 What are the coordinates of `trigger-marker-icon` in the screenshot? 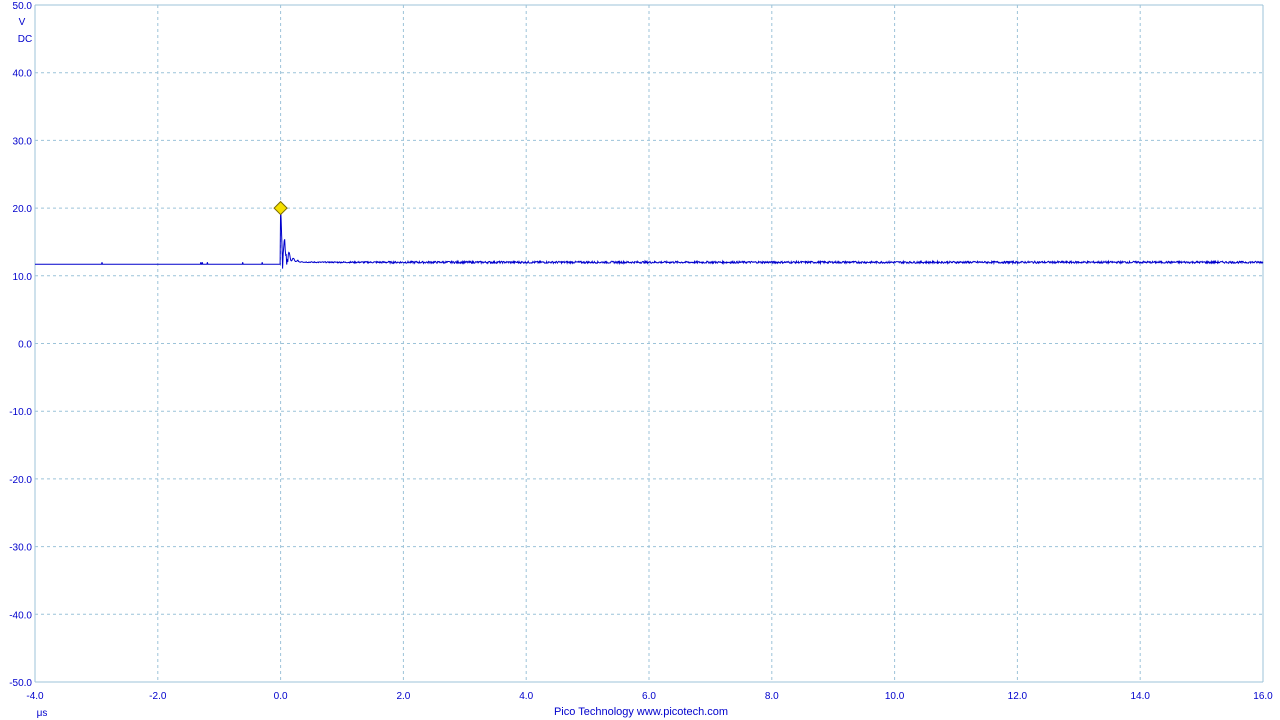 It's located at (280, 208).